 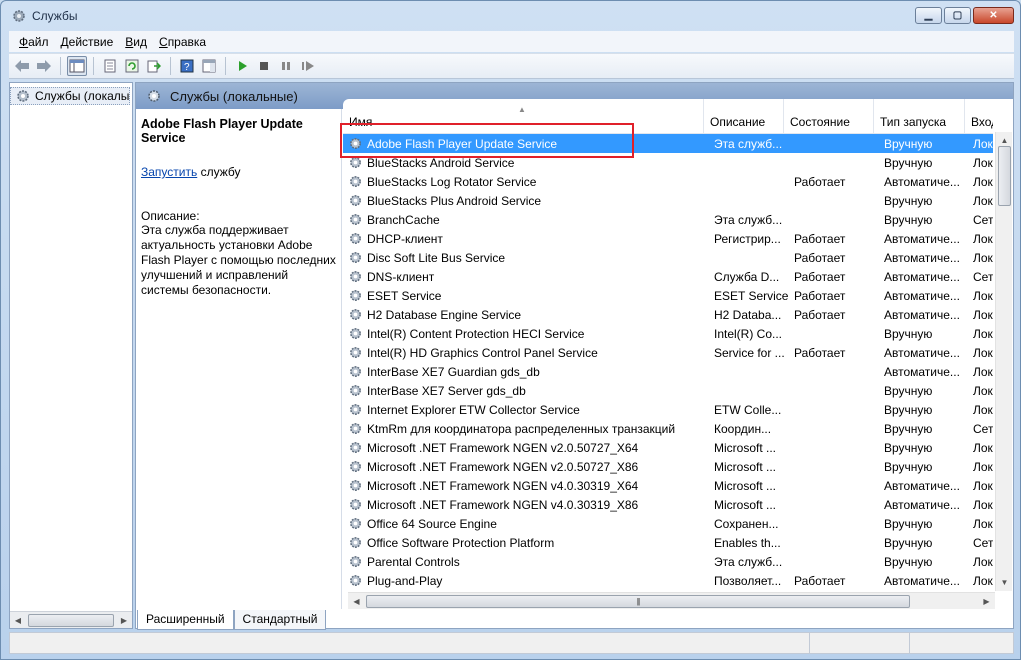 I want to click on title-bar: Службы ▁ ▢ ✕, so click(x=510, y=16).